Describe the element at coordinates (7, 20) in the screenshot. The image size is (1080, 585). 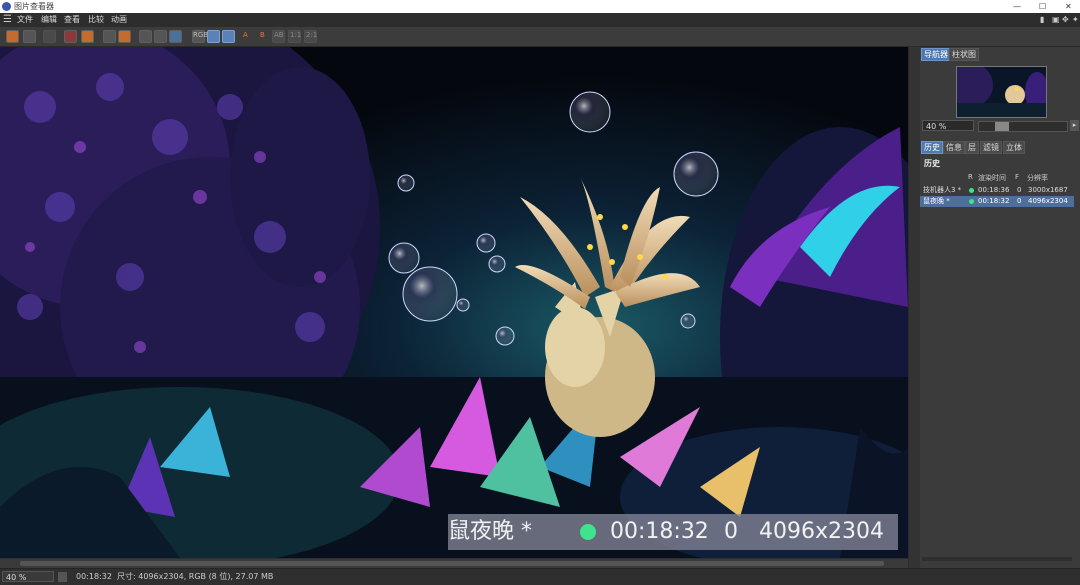
I see `menu-icon: ☰` at that location.